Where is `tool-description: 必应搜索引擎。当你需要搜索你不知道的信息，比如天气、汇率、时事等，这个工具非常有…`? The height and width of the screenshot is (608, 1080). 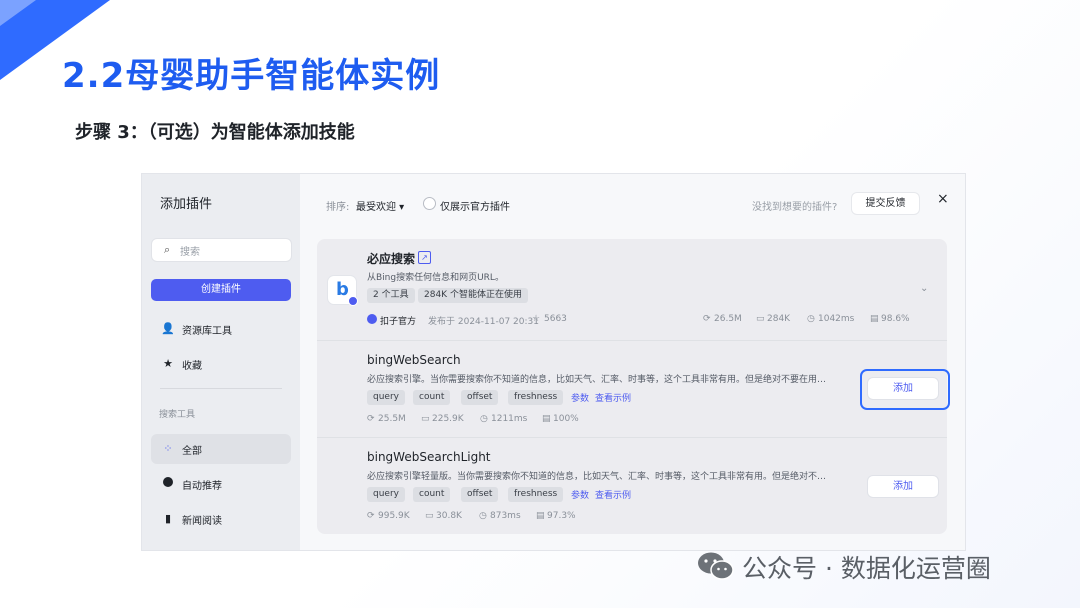 tool-description: 必应搜索引擎。当你需要搜索你不知道的信息，比如天气、汇率、时事等，这个工具非常有… is located at coordinates (597, 380).